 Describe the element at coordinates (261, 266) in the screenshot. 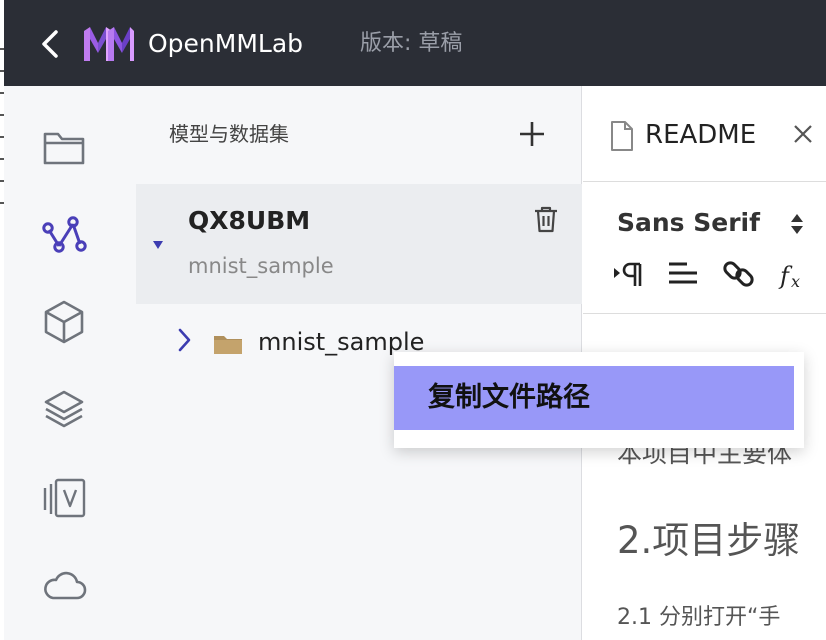

I see `dataset-subtitle: mnist_sample` at that location.